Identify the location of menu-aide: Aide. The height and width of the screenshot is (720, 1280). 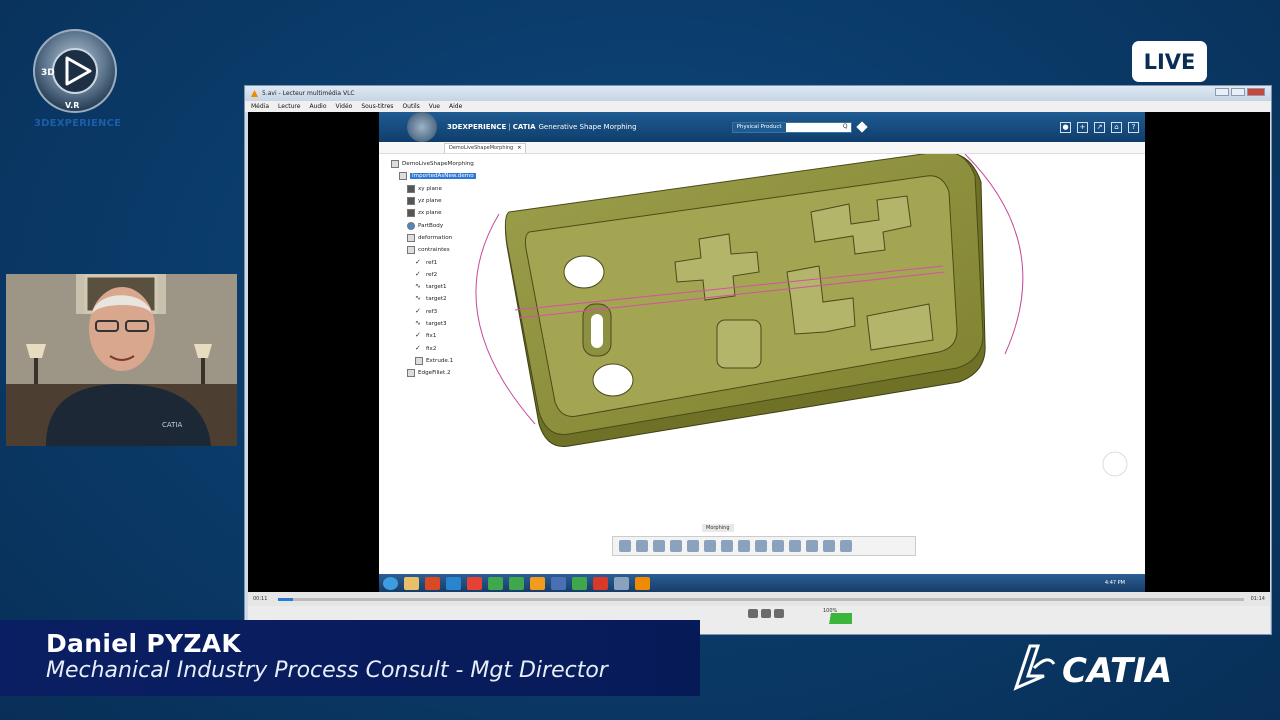
(455, 106).